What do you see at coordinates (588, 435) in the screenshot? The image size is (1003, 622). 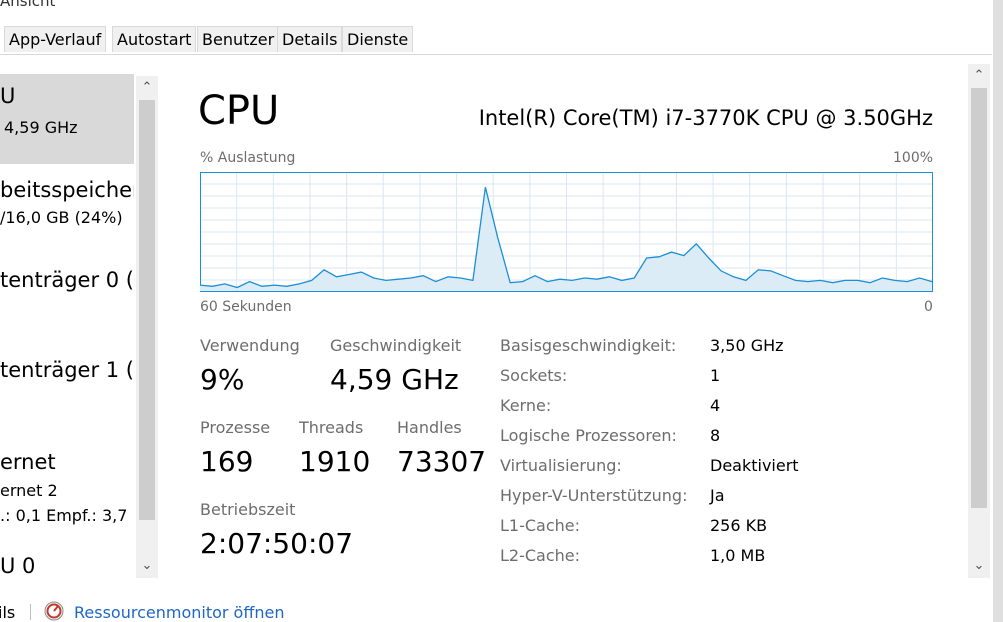 I see `info-logical-processors-label: Logische Prozessoren:` at bounding box center [588, 435].